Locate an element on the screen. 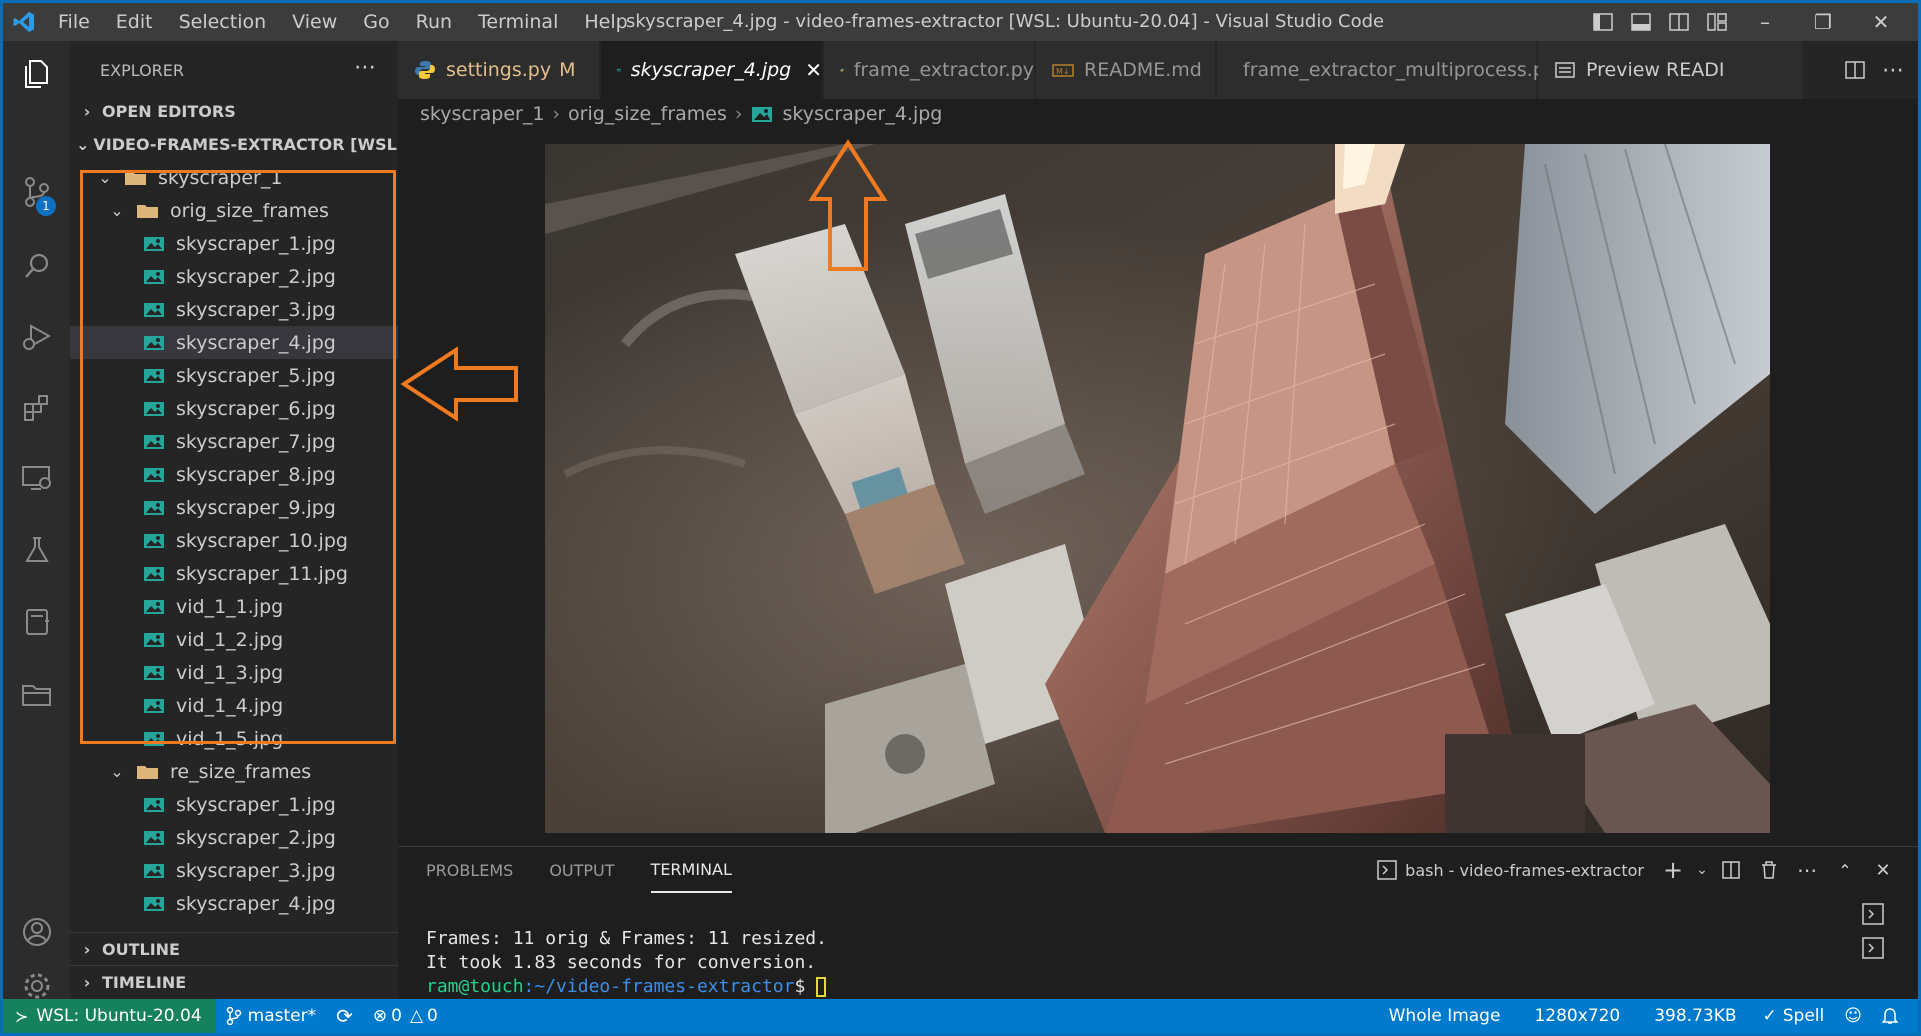 The width and height of the screenshot is (1921, 1036). file-label: skyscraper_4.jpg is located at coordinates (256, 903).